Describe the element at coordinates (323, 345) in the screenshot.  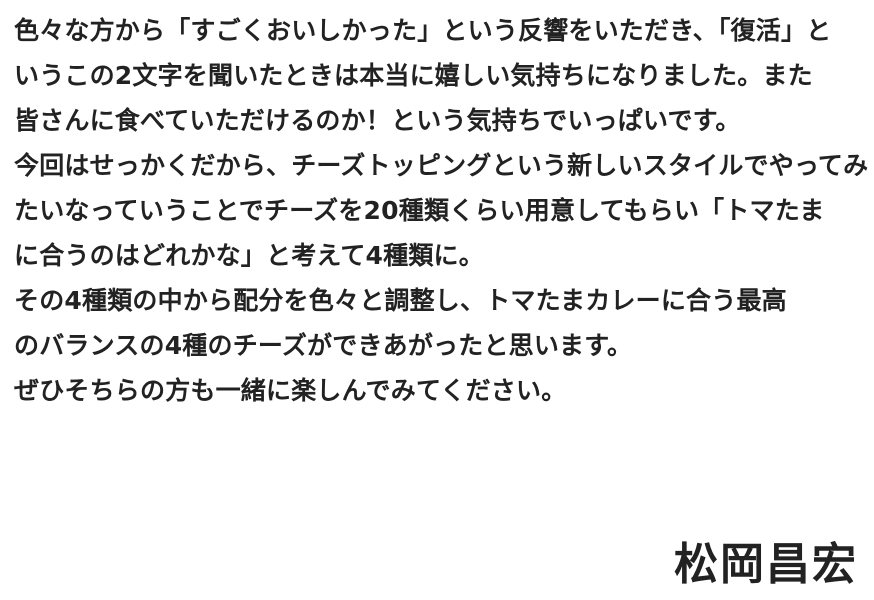
I see `message-line: のバランスの4種のチーズができあがったと思います。` at that location.